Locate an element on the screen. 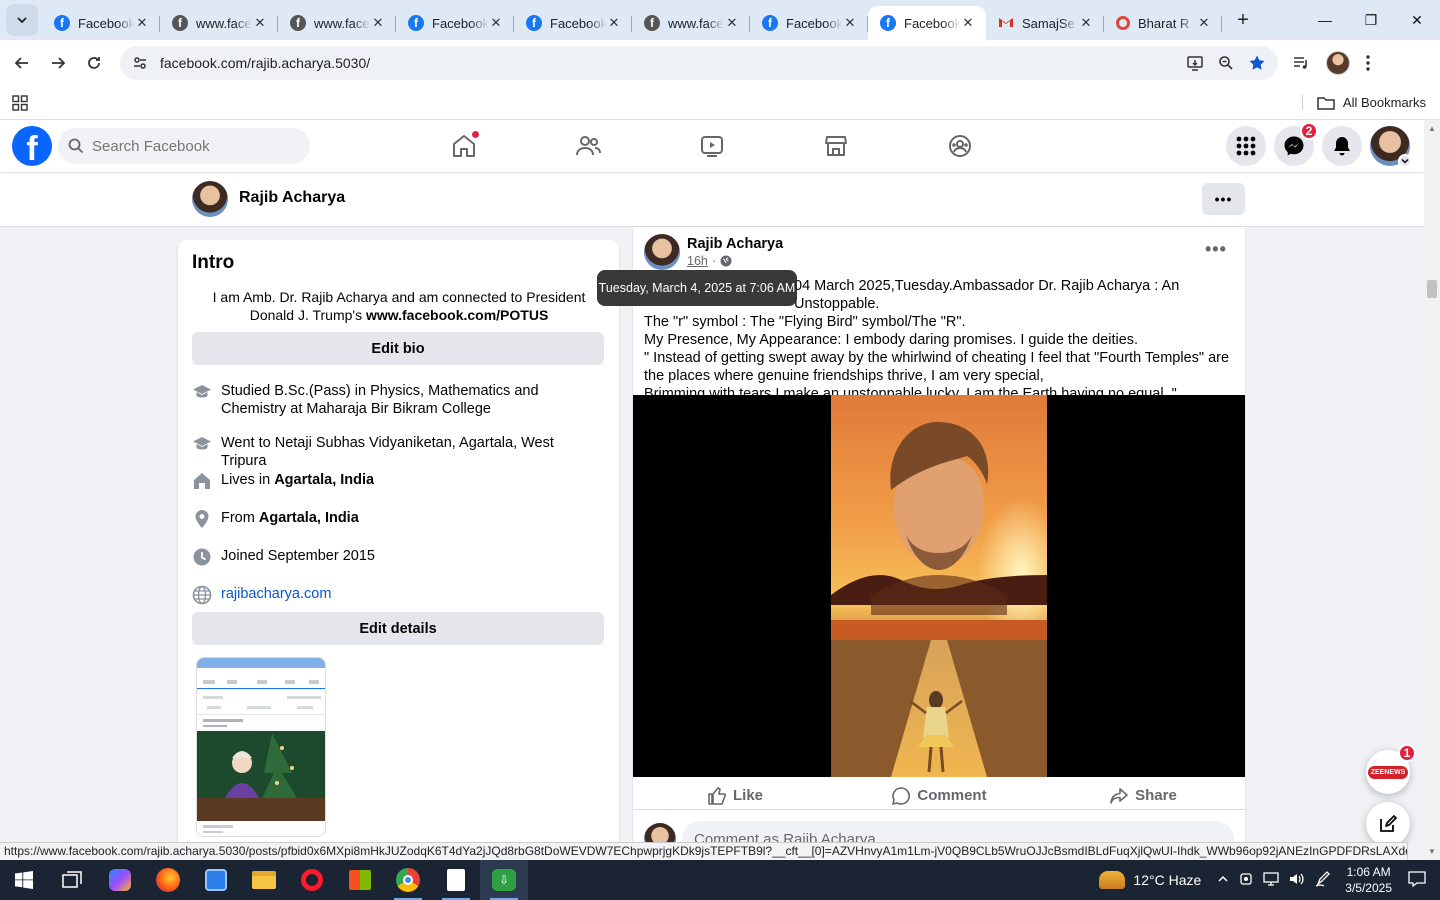 The width and height of the screenshot is (1440, 900). post-timestamp: 16h · is located at coordinates (709, 261).